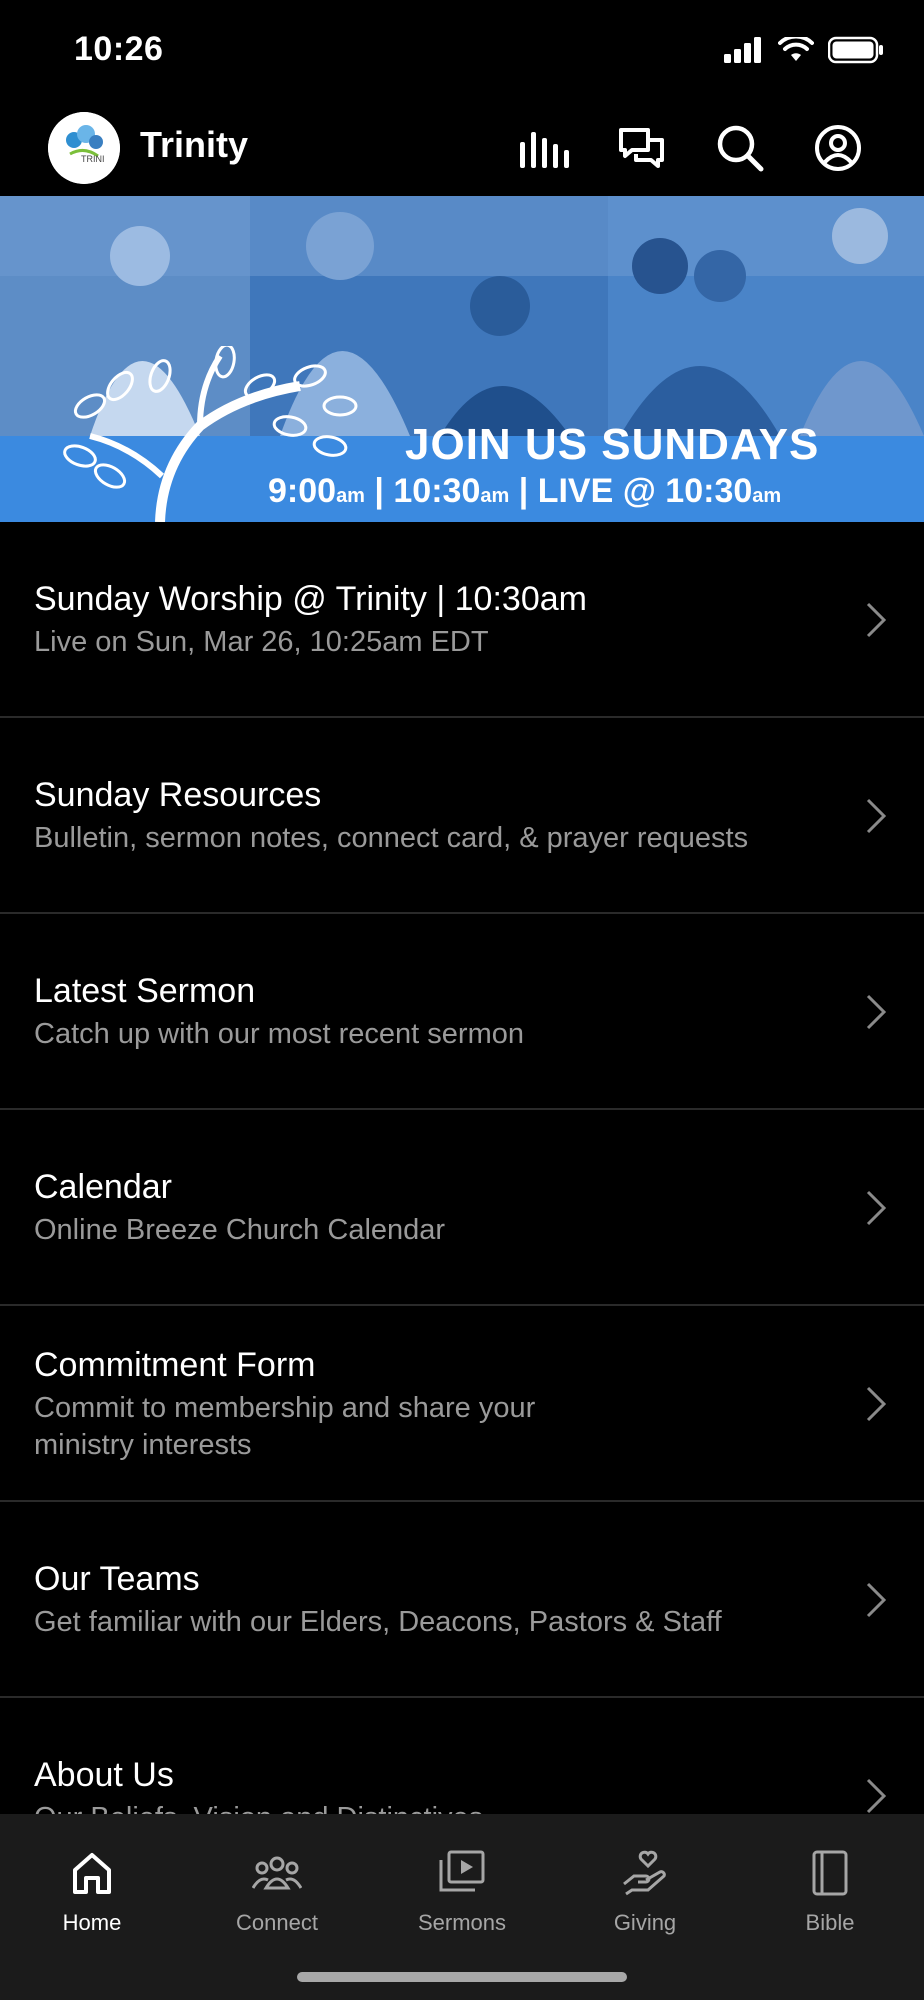  Describe the element at coordinates (119, 49) in the screenshot. I see `status-time: 10:26` at that location.